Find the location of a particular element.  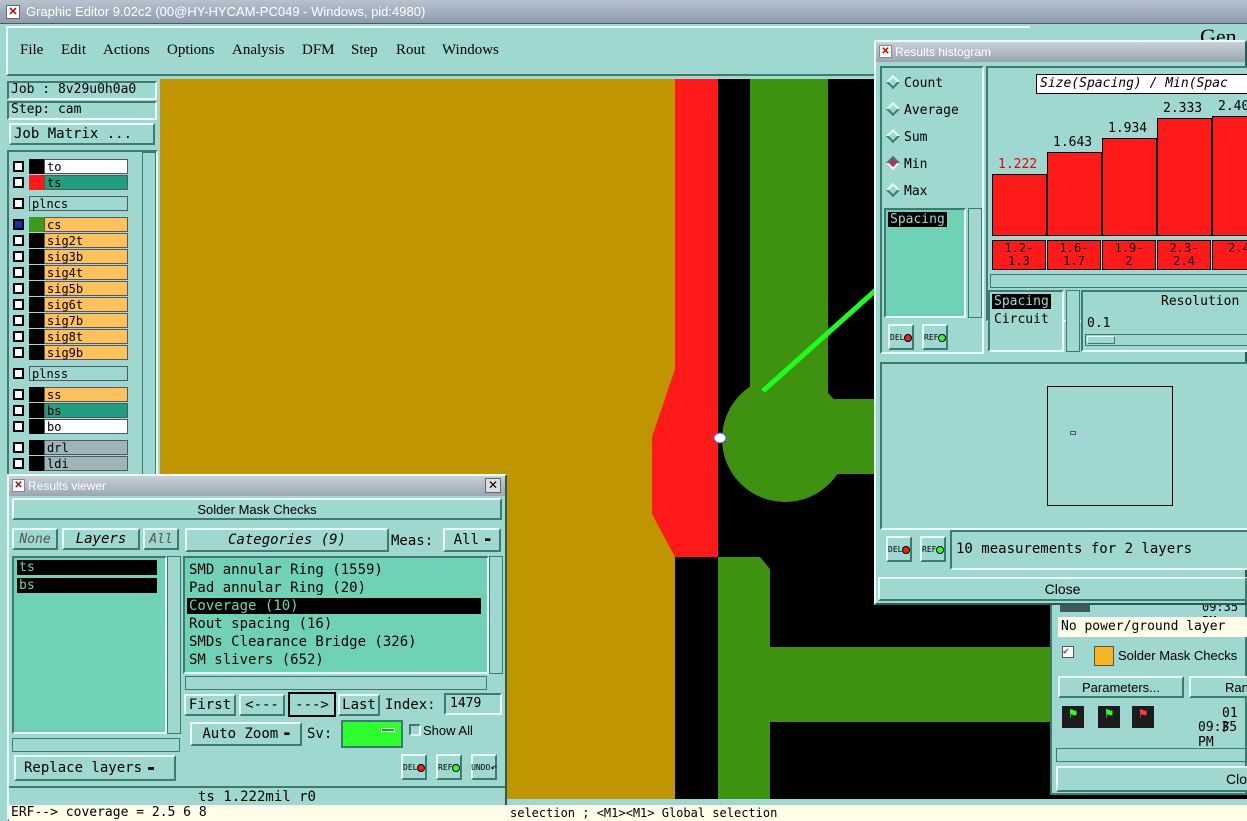

layer-row-to: to is located at coordinates (69, 166).